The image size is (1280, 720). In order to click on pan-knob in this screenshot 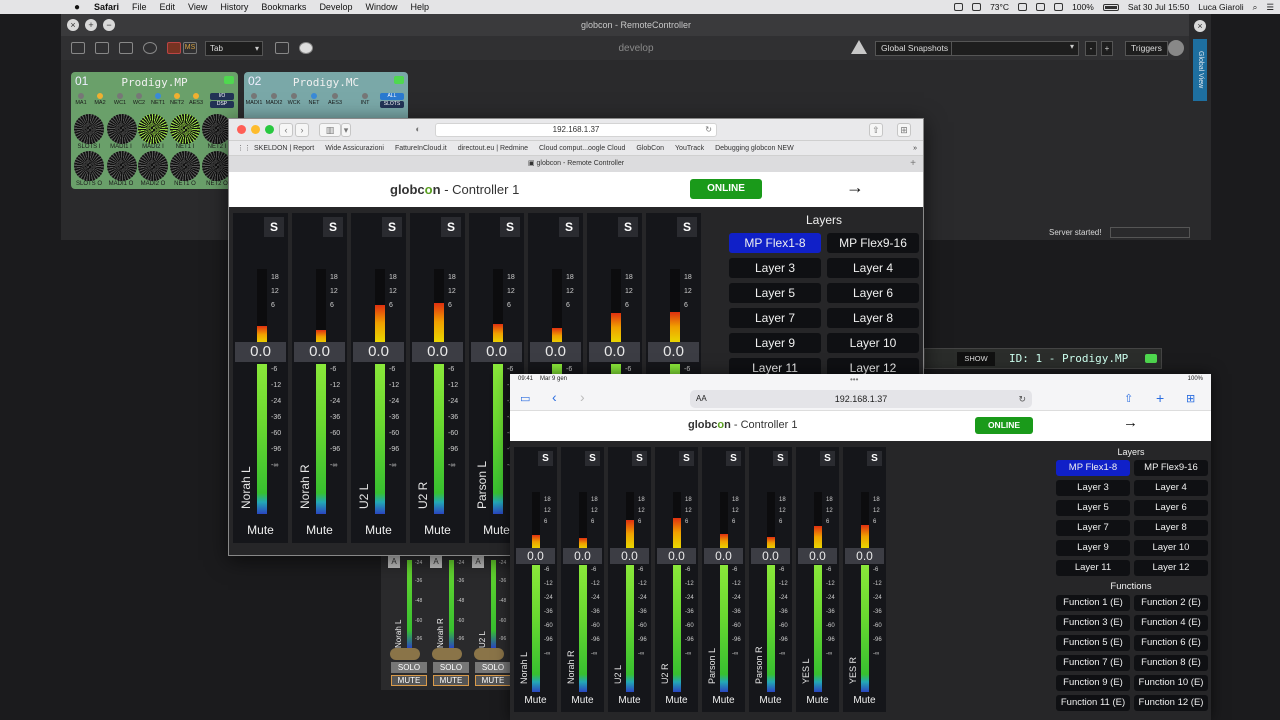, I will do `click(405, 654)`.